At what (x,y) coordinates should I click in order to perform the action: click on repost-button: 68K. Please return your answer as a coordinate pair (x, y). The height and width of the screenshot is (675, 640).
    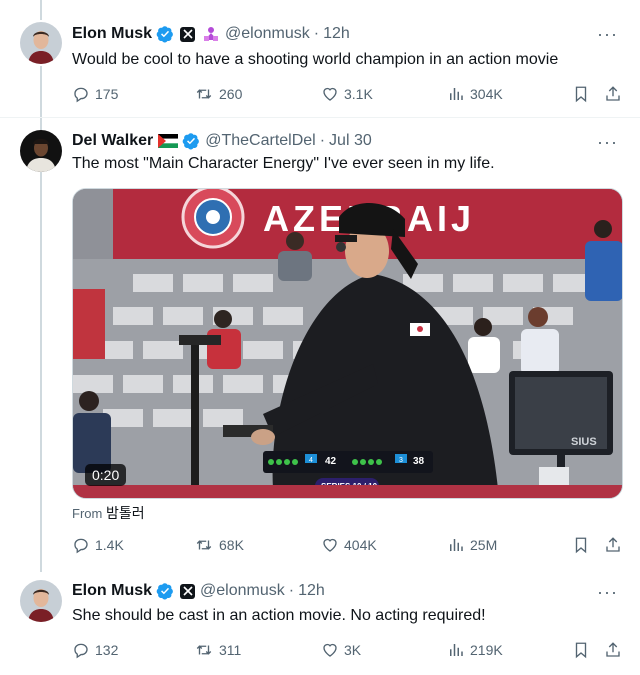
    Looking at the image, I should click on (219, 545).